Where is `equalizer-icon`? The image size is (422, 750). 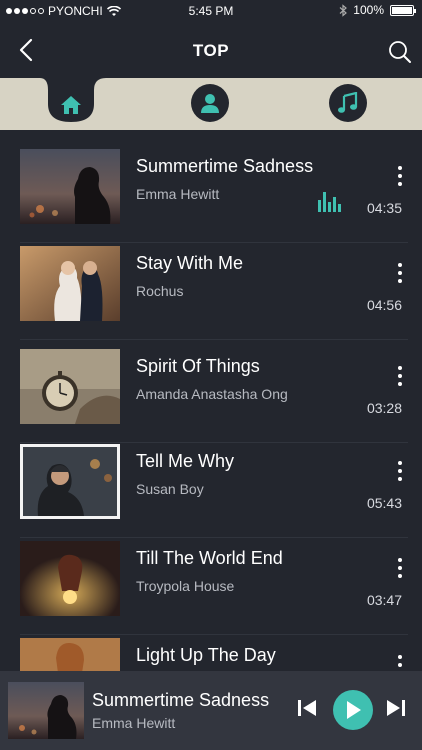
equalizer-icon is located at coordinates (329, 202).